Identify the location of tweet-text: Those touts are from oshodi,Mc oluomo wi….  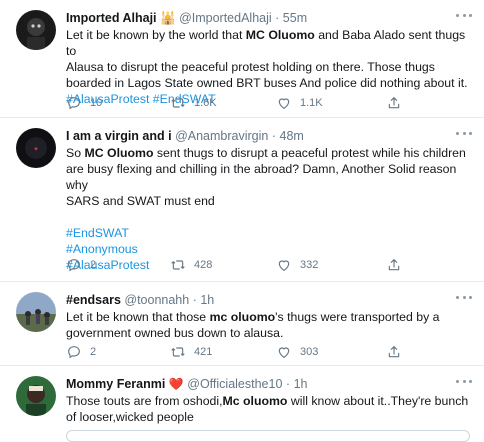
(268, 409).